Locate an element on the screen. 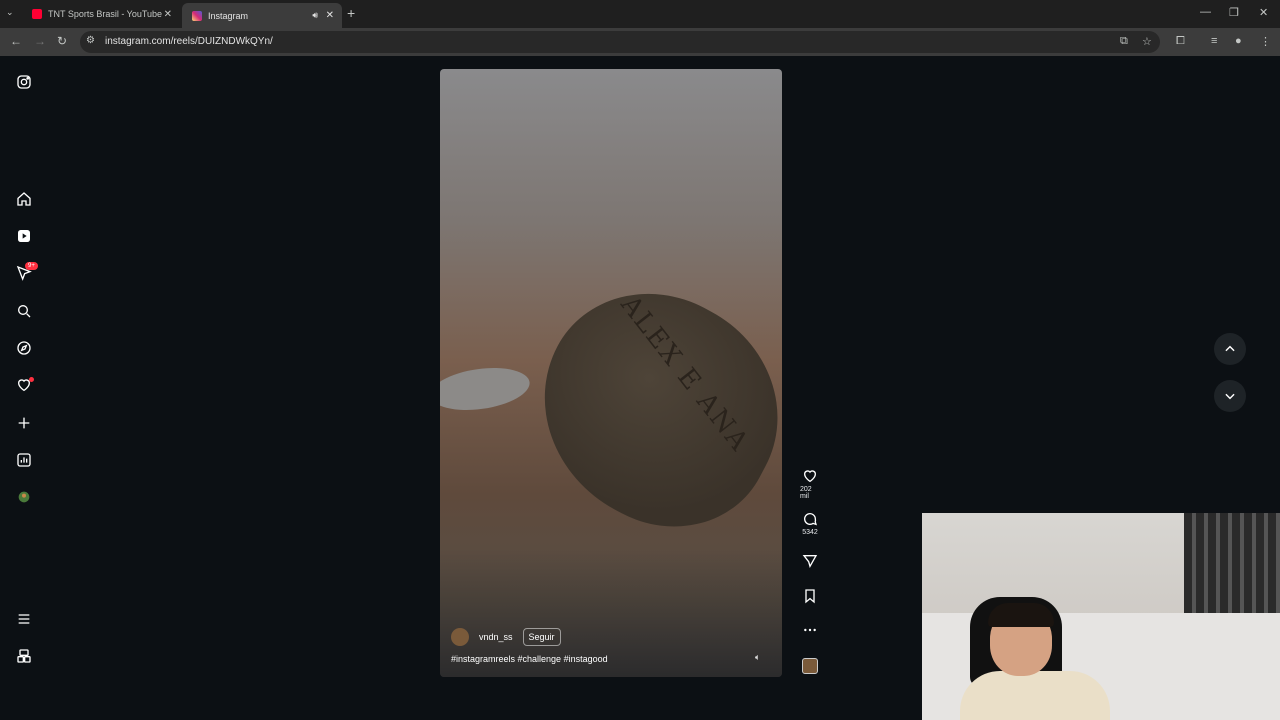 The width and height of the screenshot is (1280, 720). notification-dot is located at coordinates (31, 379).